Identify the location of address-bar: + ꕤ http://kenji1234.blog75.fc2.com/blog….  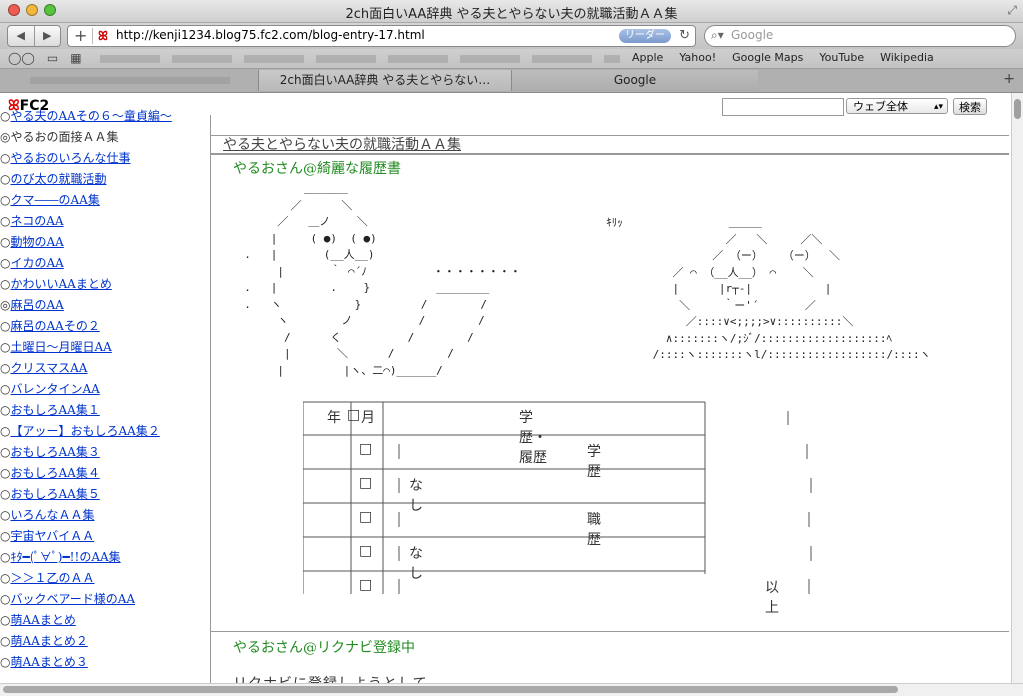
(381, 36).